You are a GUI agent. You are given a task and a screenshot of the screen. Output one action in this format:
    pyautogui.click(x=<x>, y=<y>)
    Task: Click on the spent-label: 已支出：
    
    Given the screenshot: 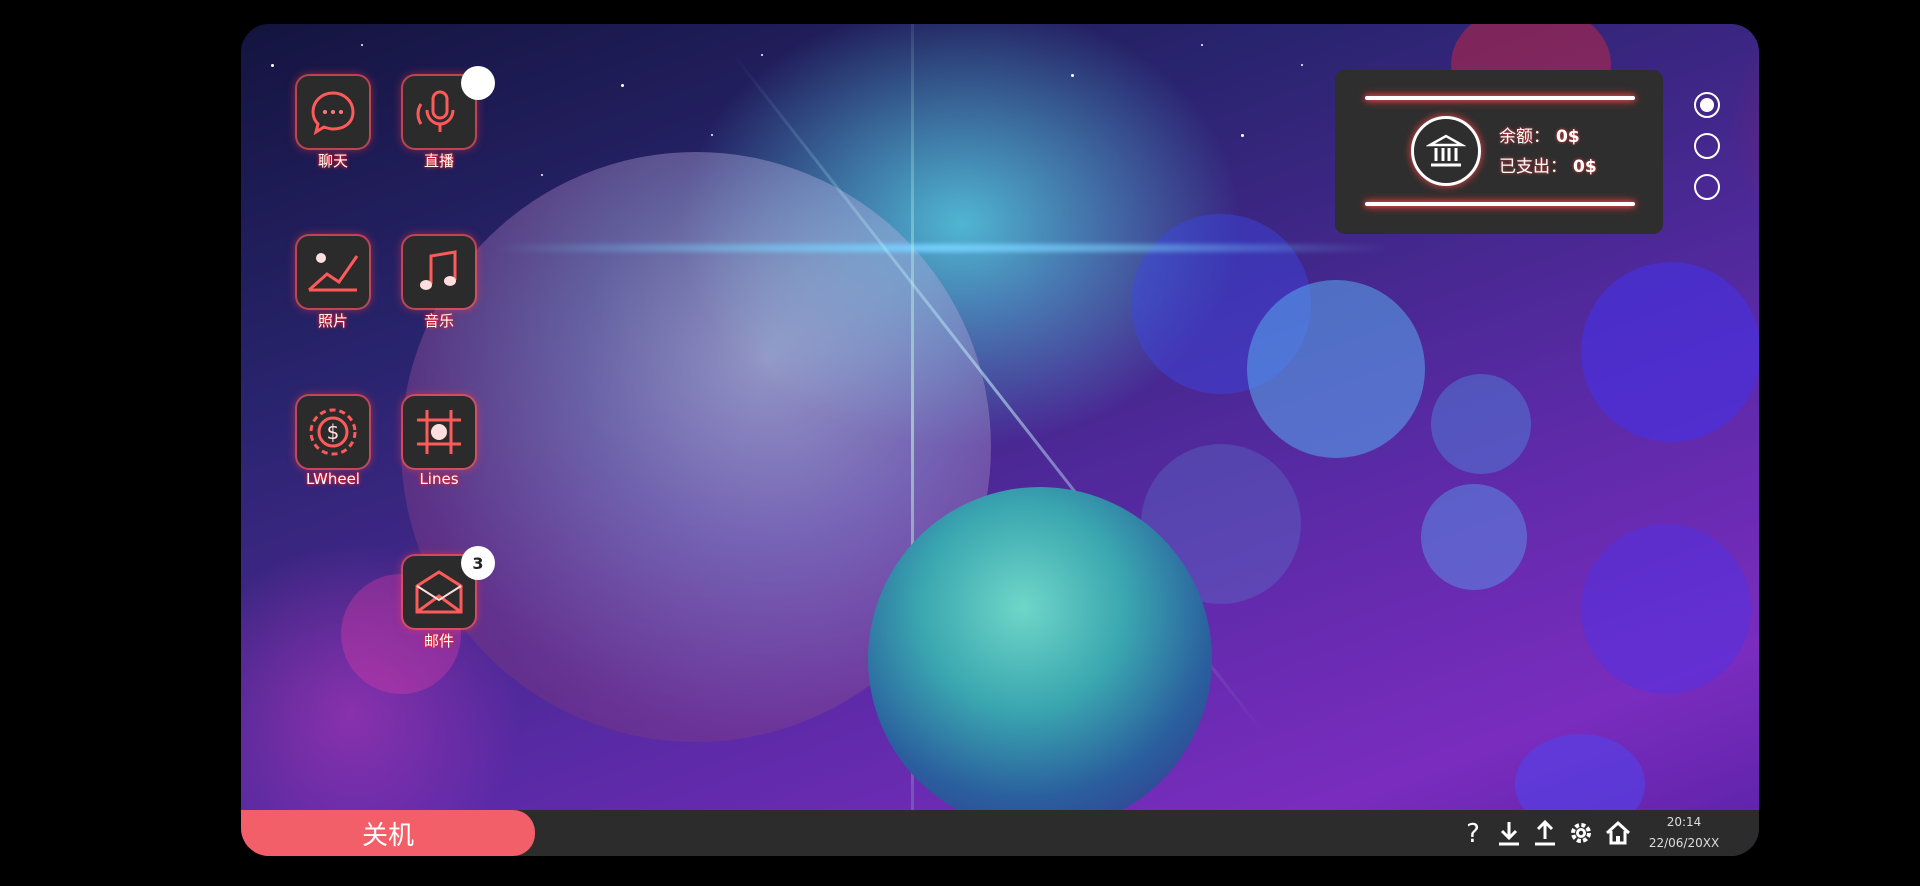 What is the action you would take?
    pyautogui.click(x=1533, y=167)
    